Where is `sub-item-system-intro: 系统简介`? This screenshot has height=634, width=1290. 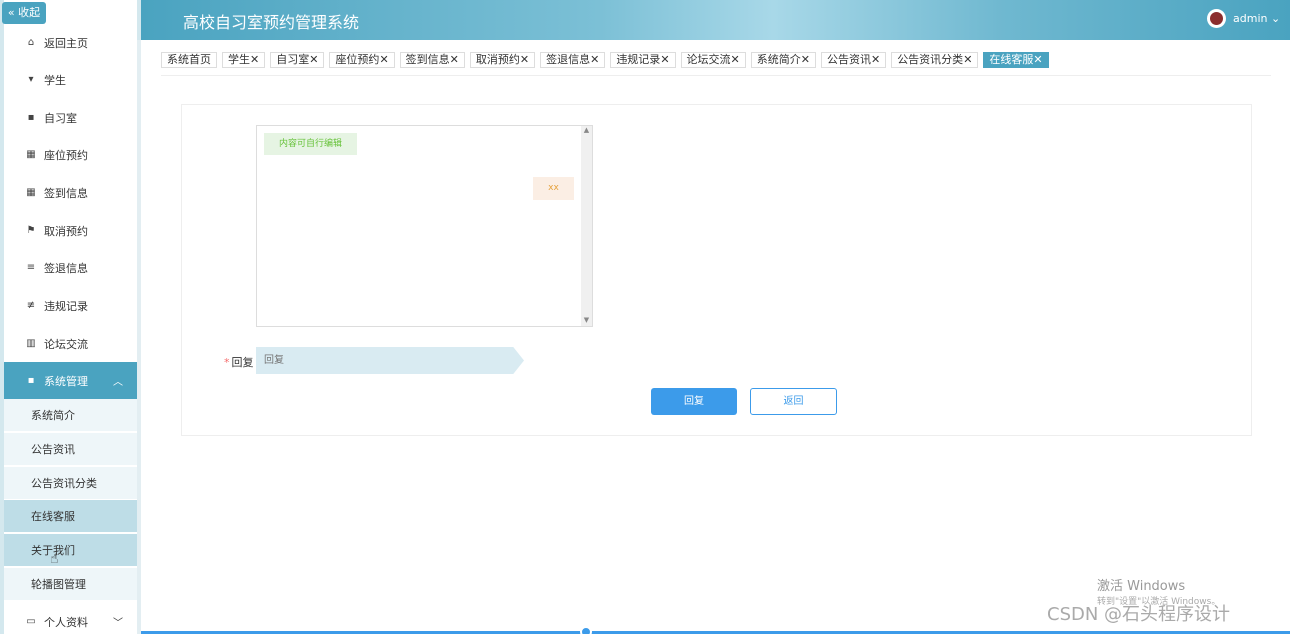
sub-item-system-intro: 系统简介 is located at coordinates (70, 415).